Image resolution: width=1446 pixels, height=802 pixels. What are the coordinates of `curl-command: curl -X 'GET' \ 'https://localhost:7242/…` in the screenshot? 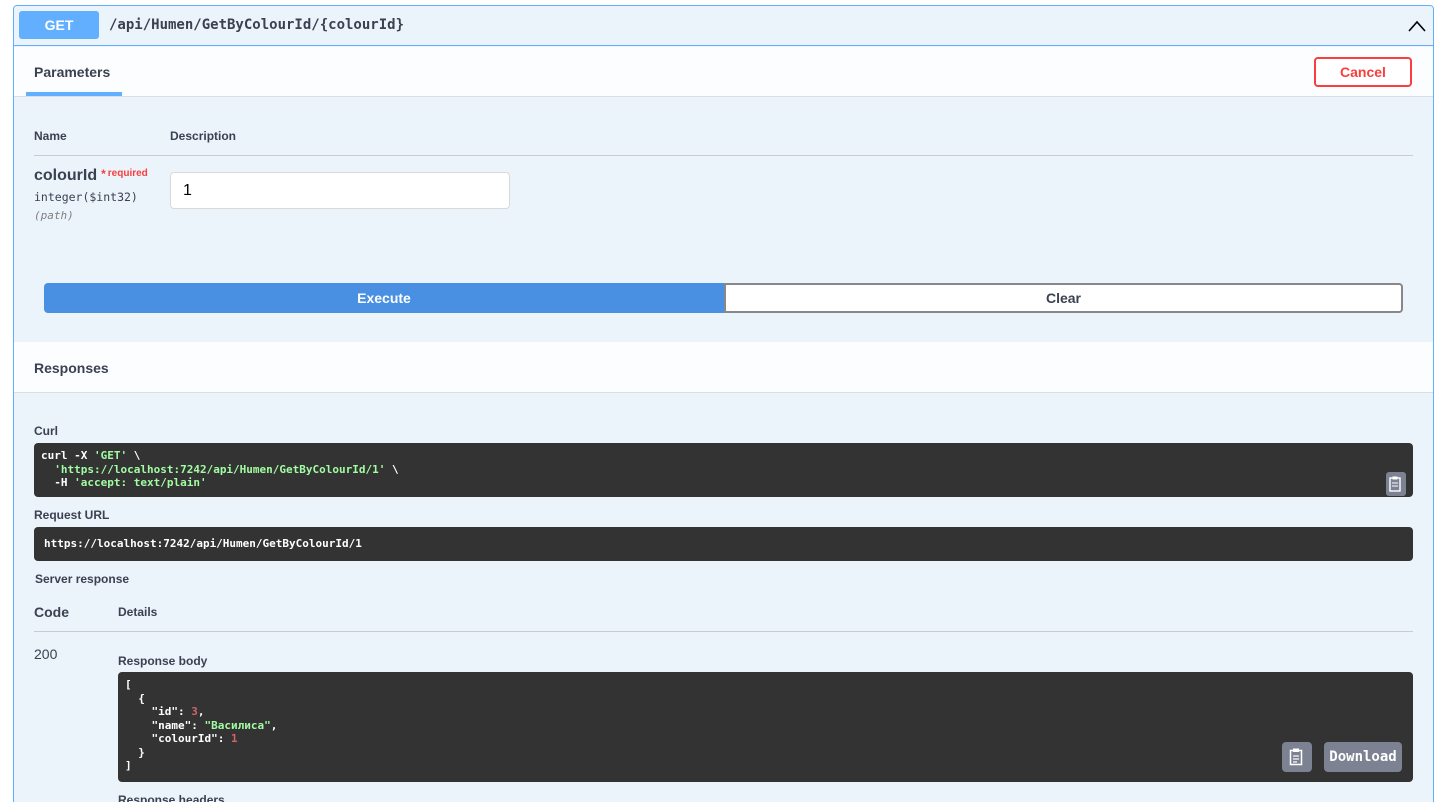 It's located at (220, 469).